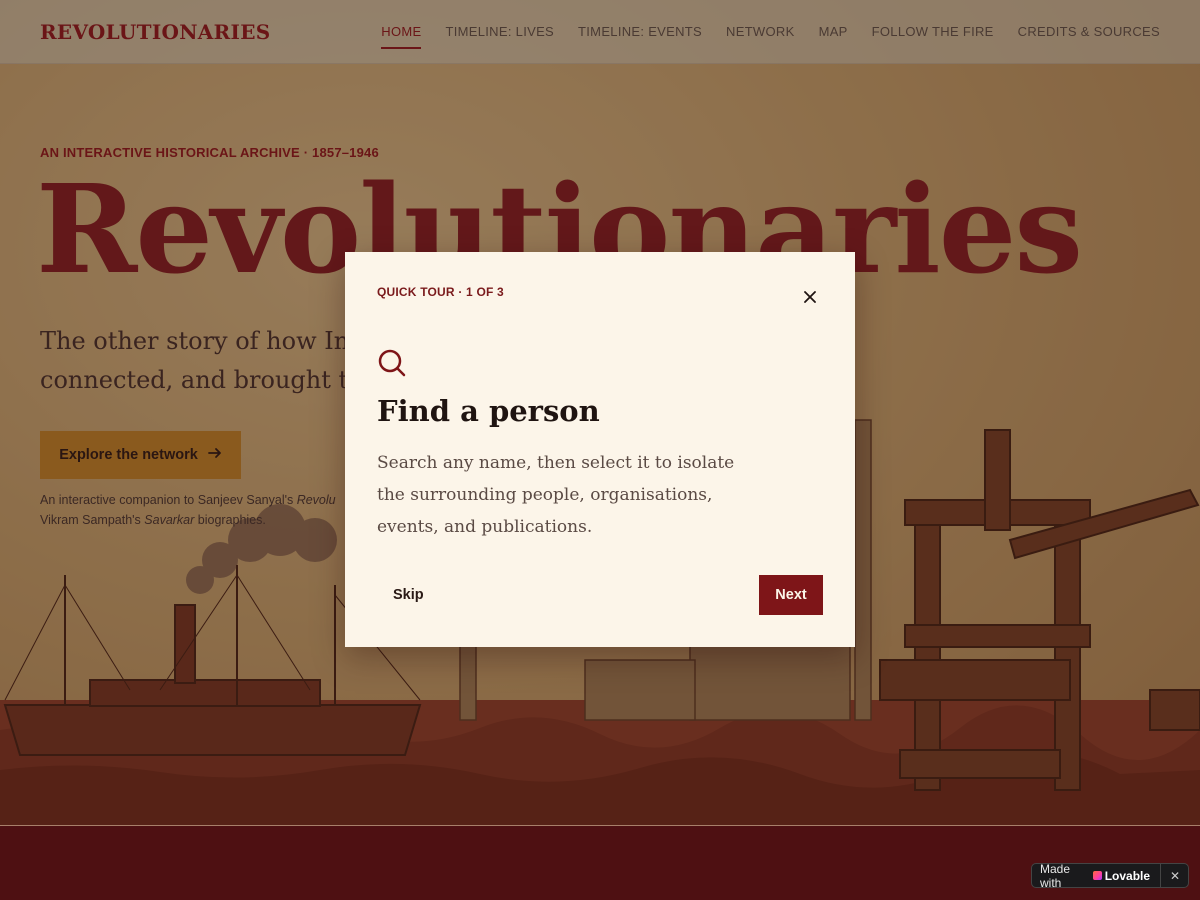 The height and width of the screenshot is (900, 1200). What do you see at coordinates (316, 500) in the screenshot?
I see `note-book-title: Revolu` at bounding box center [316, 500].